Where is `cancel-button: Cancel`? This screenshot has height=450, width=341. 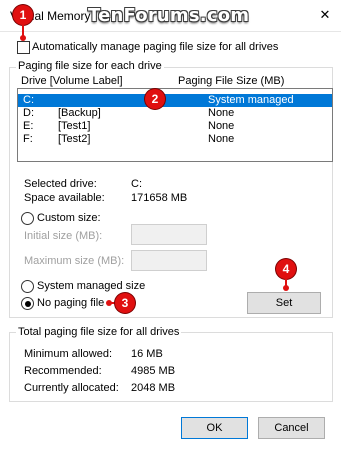 cancel-button: Cancel is located at coordinates (291, 428).